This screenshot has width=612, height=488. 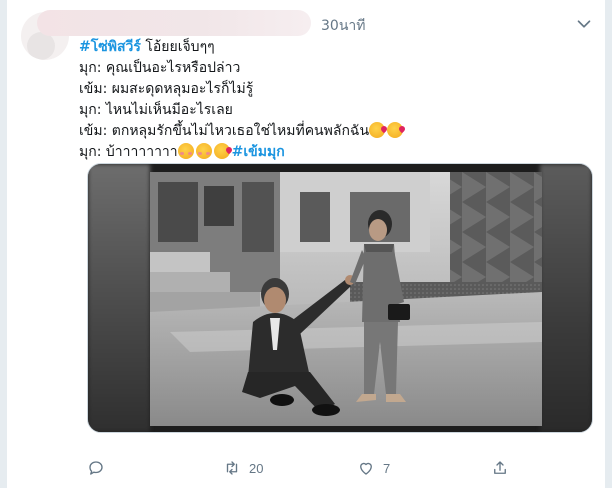 What do you see at coordinates (387, 468) in the screenshot?
I see `like-count: 7` at bounding box center [387, 468].